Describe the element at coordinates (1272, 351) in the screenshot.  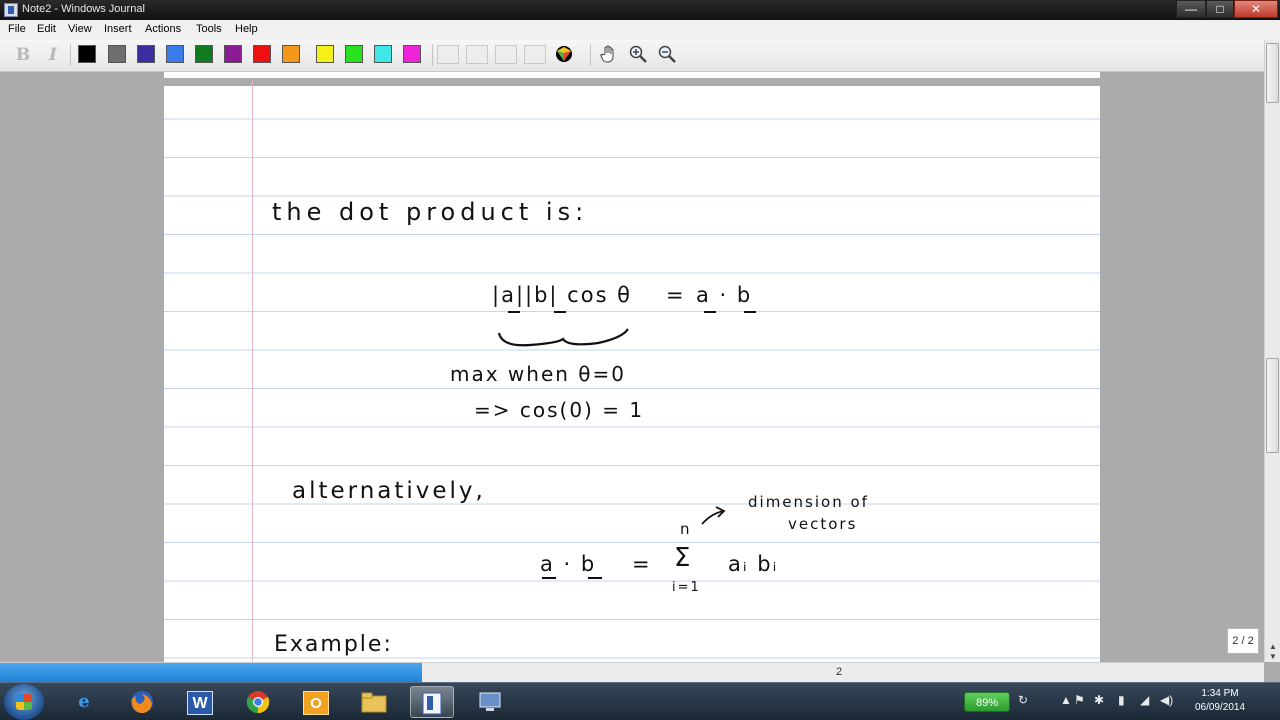
I see `vertical-scrollbar: ▲ ▼` at that location.